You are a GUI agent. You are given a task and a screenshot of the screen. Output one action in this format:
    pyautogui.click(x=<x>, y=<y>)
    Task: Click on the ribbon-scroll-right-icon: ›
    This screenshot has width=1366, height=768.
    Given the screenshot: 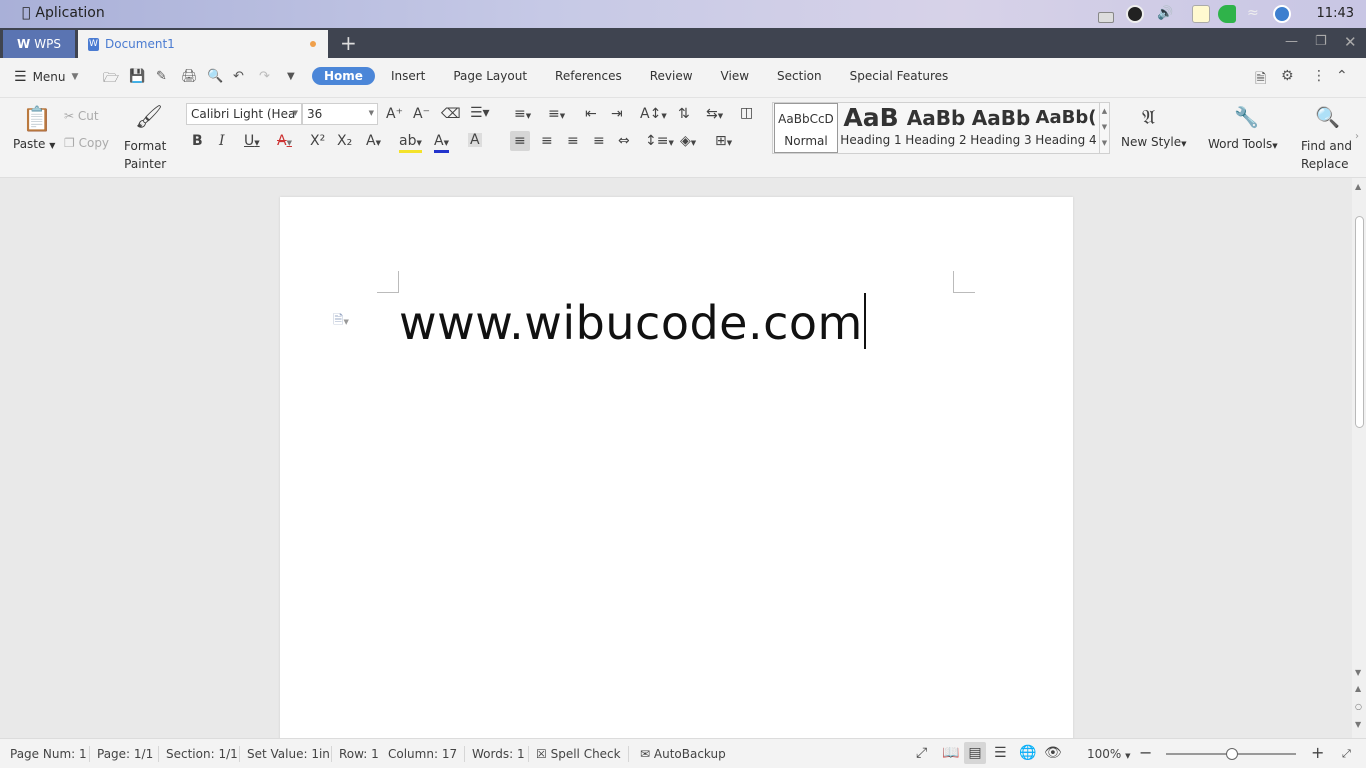 What is the action you would take?
    pyautogui.click(x=1357, y=137)
    